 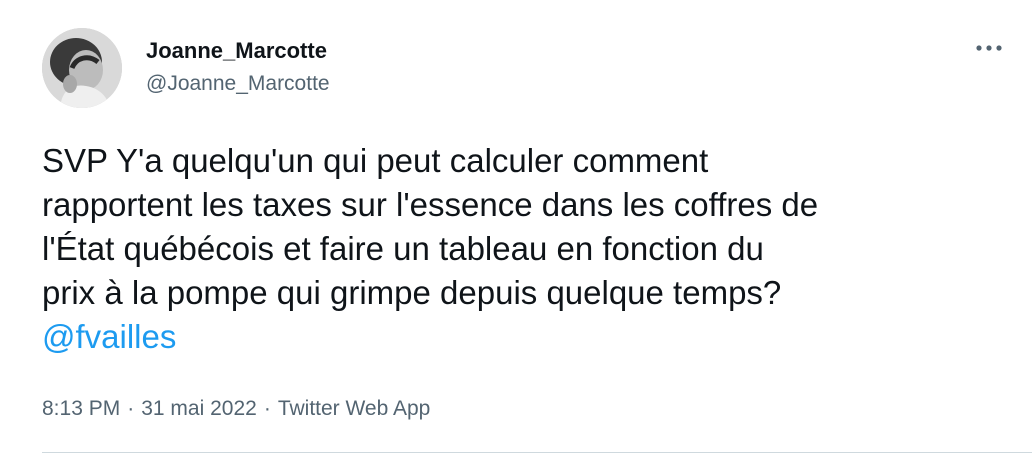 I want to click on more-options-button, so click(x=990, y=48).